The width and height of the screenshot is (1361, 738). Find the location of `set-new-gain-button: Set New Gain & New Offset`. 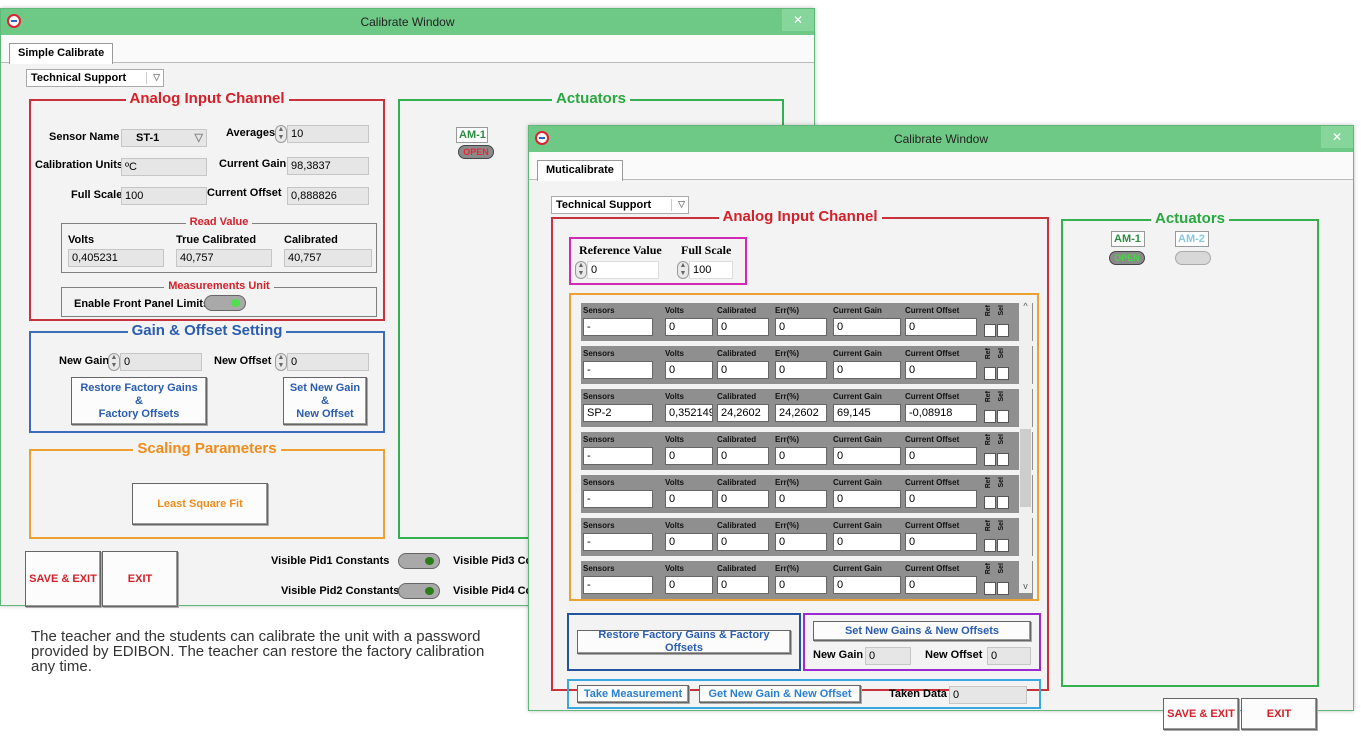

set-new-gain-button: Set New Gain & New Offset is located at coordinates (325, 401).